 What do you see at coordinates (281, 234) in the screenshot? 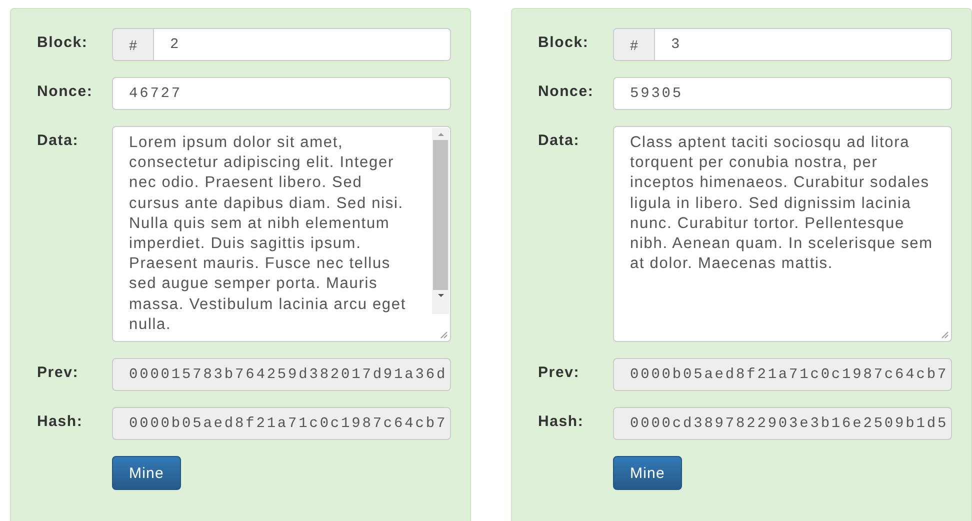
I see `data-textarea: Lorem ipsum dolor sit amet, consectetur adipiscing elit. Integer nec odio. Praesent libero. Sed cursus ante dapibus diam. Sed nisi. Nulla quis sem at nibh elementum imperdiet. Duis sagittis ipsum. Praesent mauris. Fusce nec tellus sed augue semper porta. Mauris massa. Vestibulum lacinia arcu eget nulla.` at bounding box center [281, 234].